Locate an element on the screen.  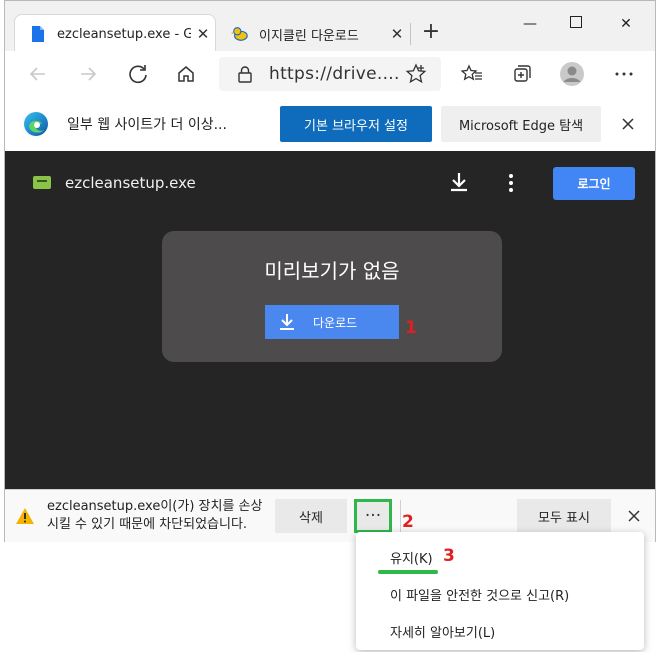
menu-item-learn-more: 자세히 알아보기(L) is located at coordinates (442, 631).